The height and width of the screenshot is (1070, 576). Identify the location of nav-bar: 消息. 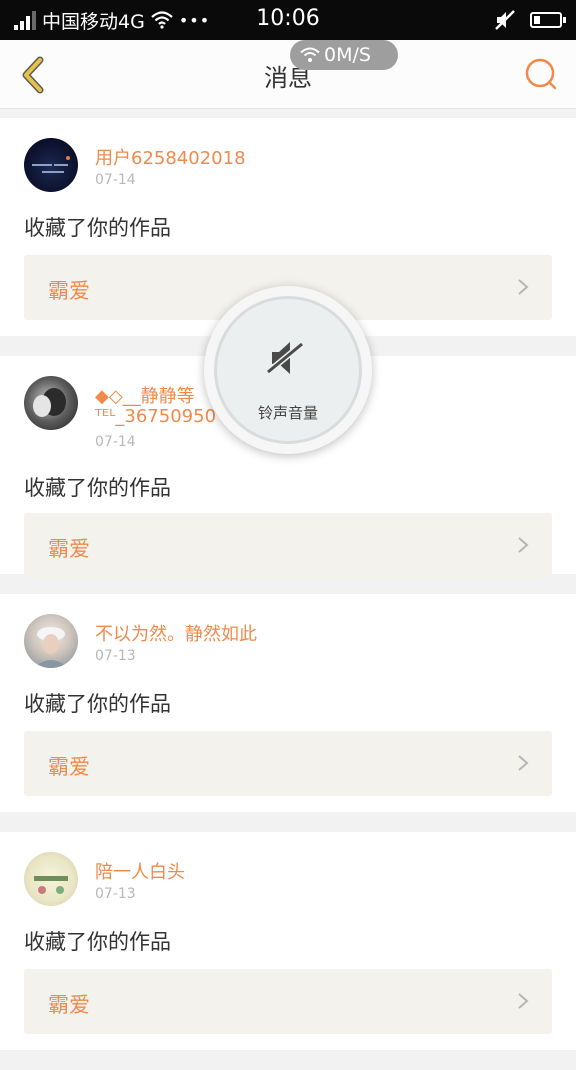
(288, 74).